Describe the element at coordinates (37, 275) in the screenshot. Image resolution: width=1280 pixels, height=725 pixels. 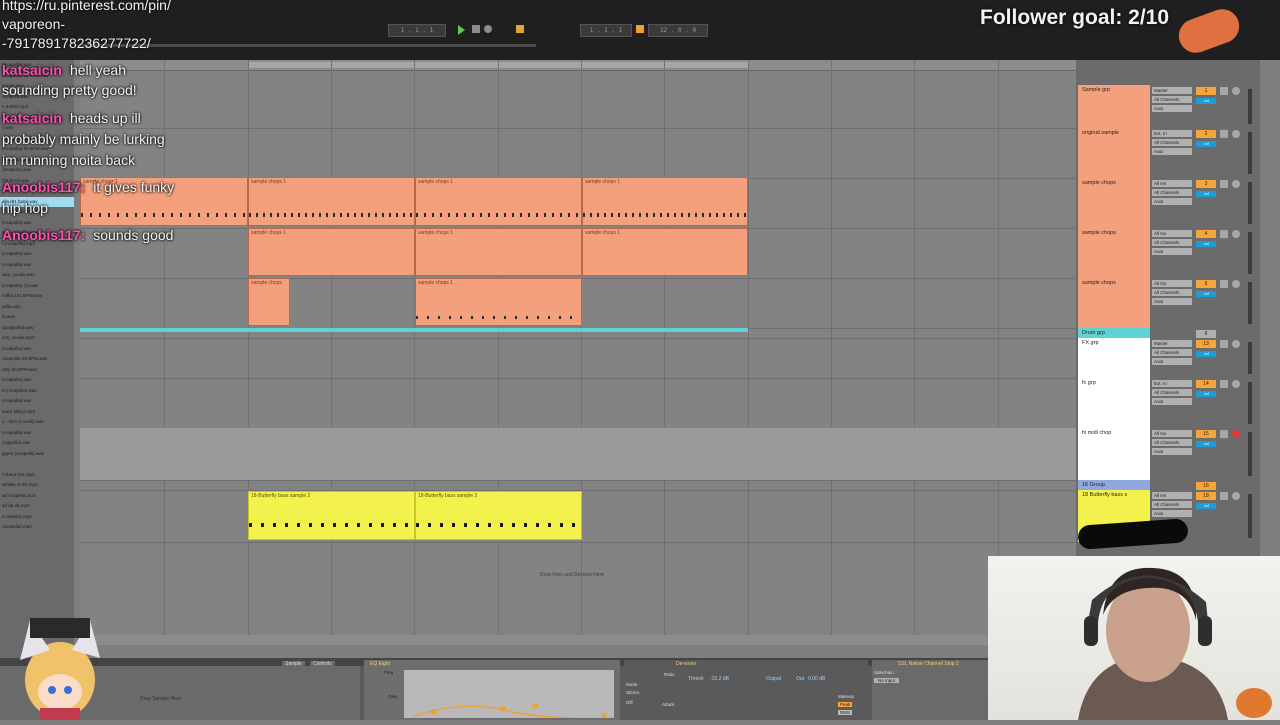
I see `browser-item: aisu_vocals.wav` at that location.